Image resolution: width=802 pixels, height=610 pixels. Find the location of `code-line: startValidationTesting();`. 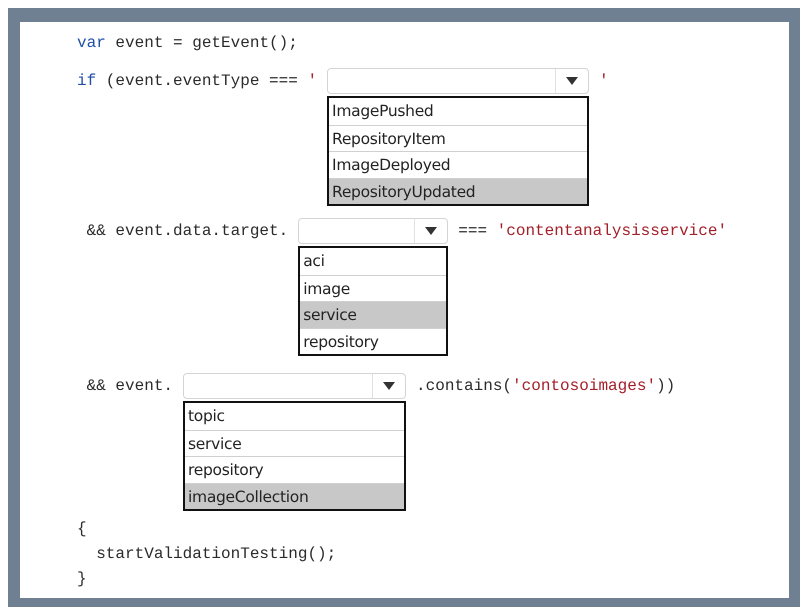

code-line: startValidationTesting(); is located at coordinates (216, 554).